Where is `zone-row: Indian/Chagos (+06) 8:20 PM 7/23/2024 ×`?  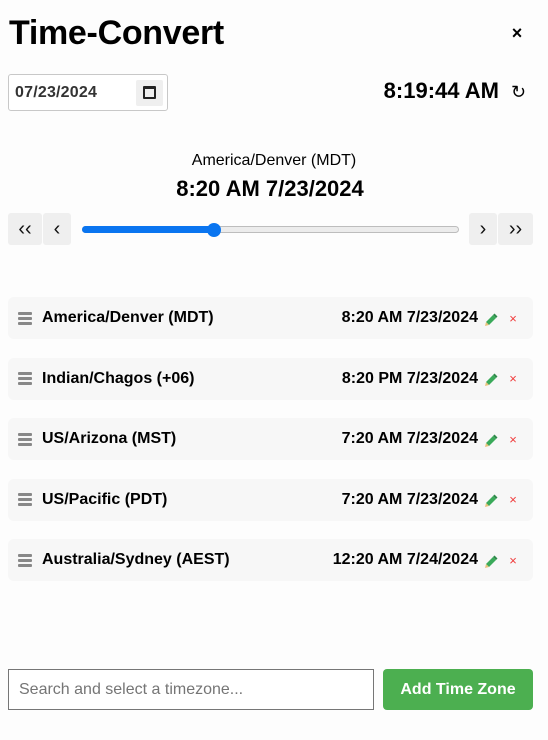
zone-row: Indian/Chagos (+06) 8:20 PM 7/23/2024 × is located at coordinates (270, 378).